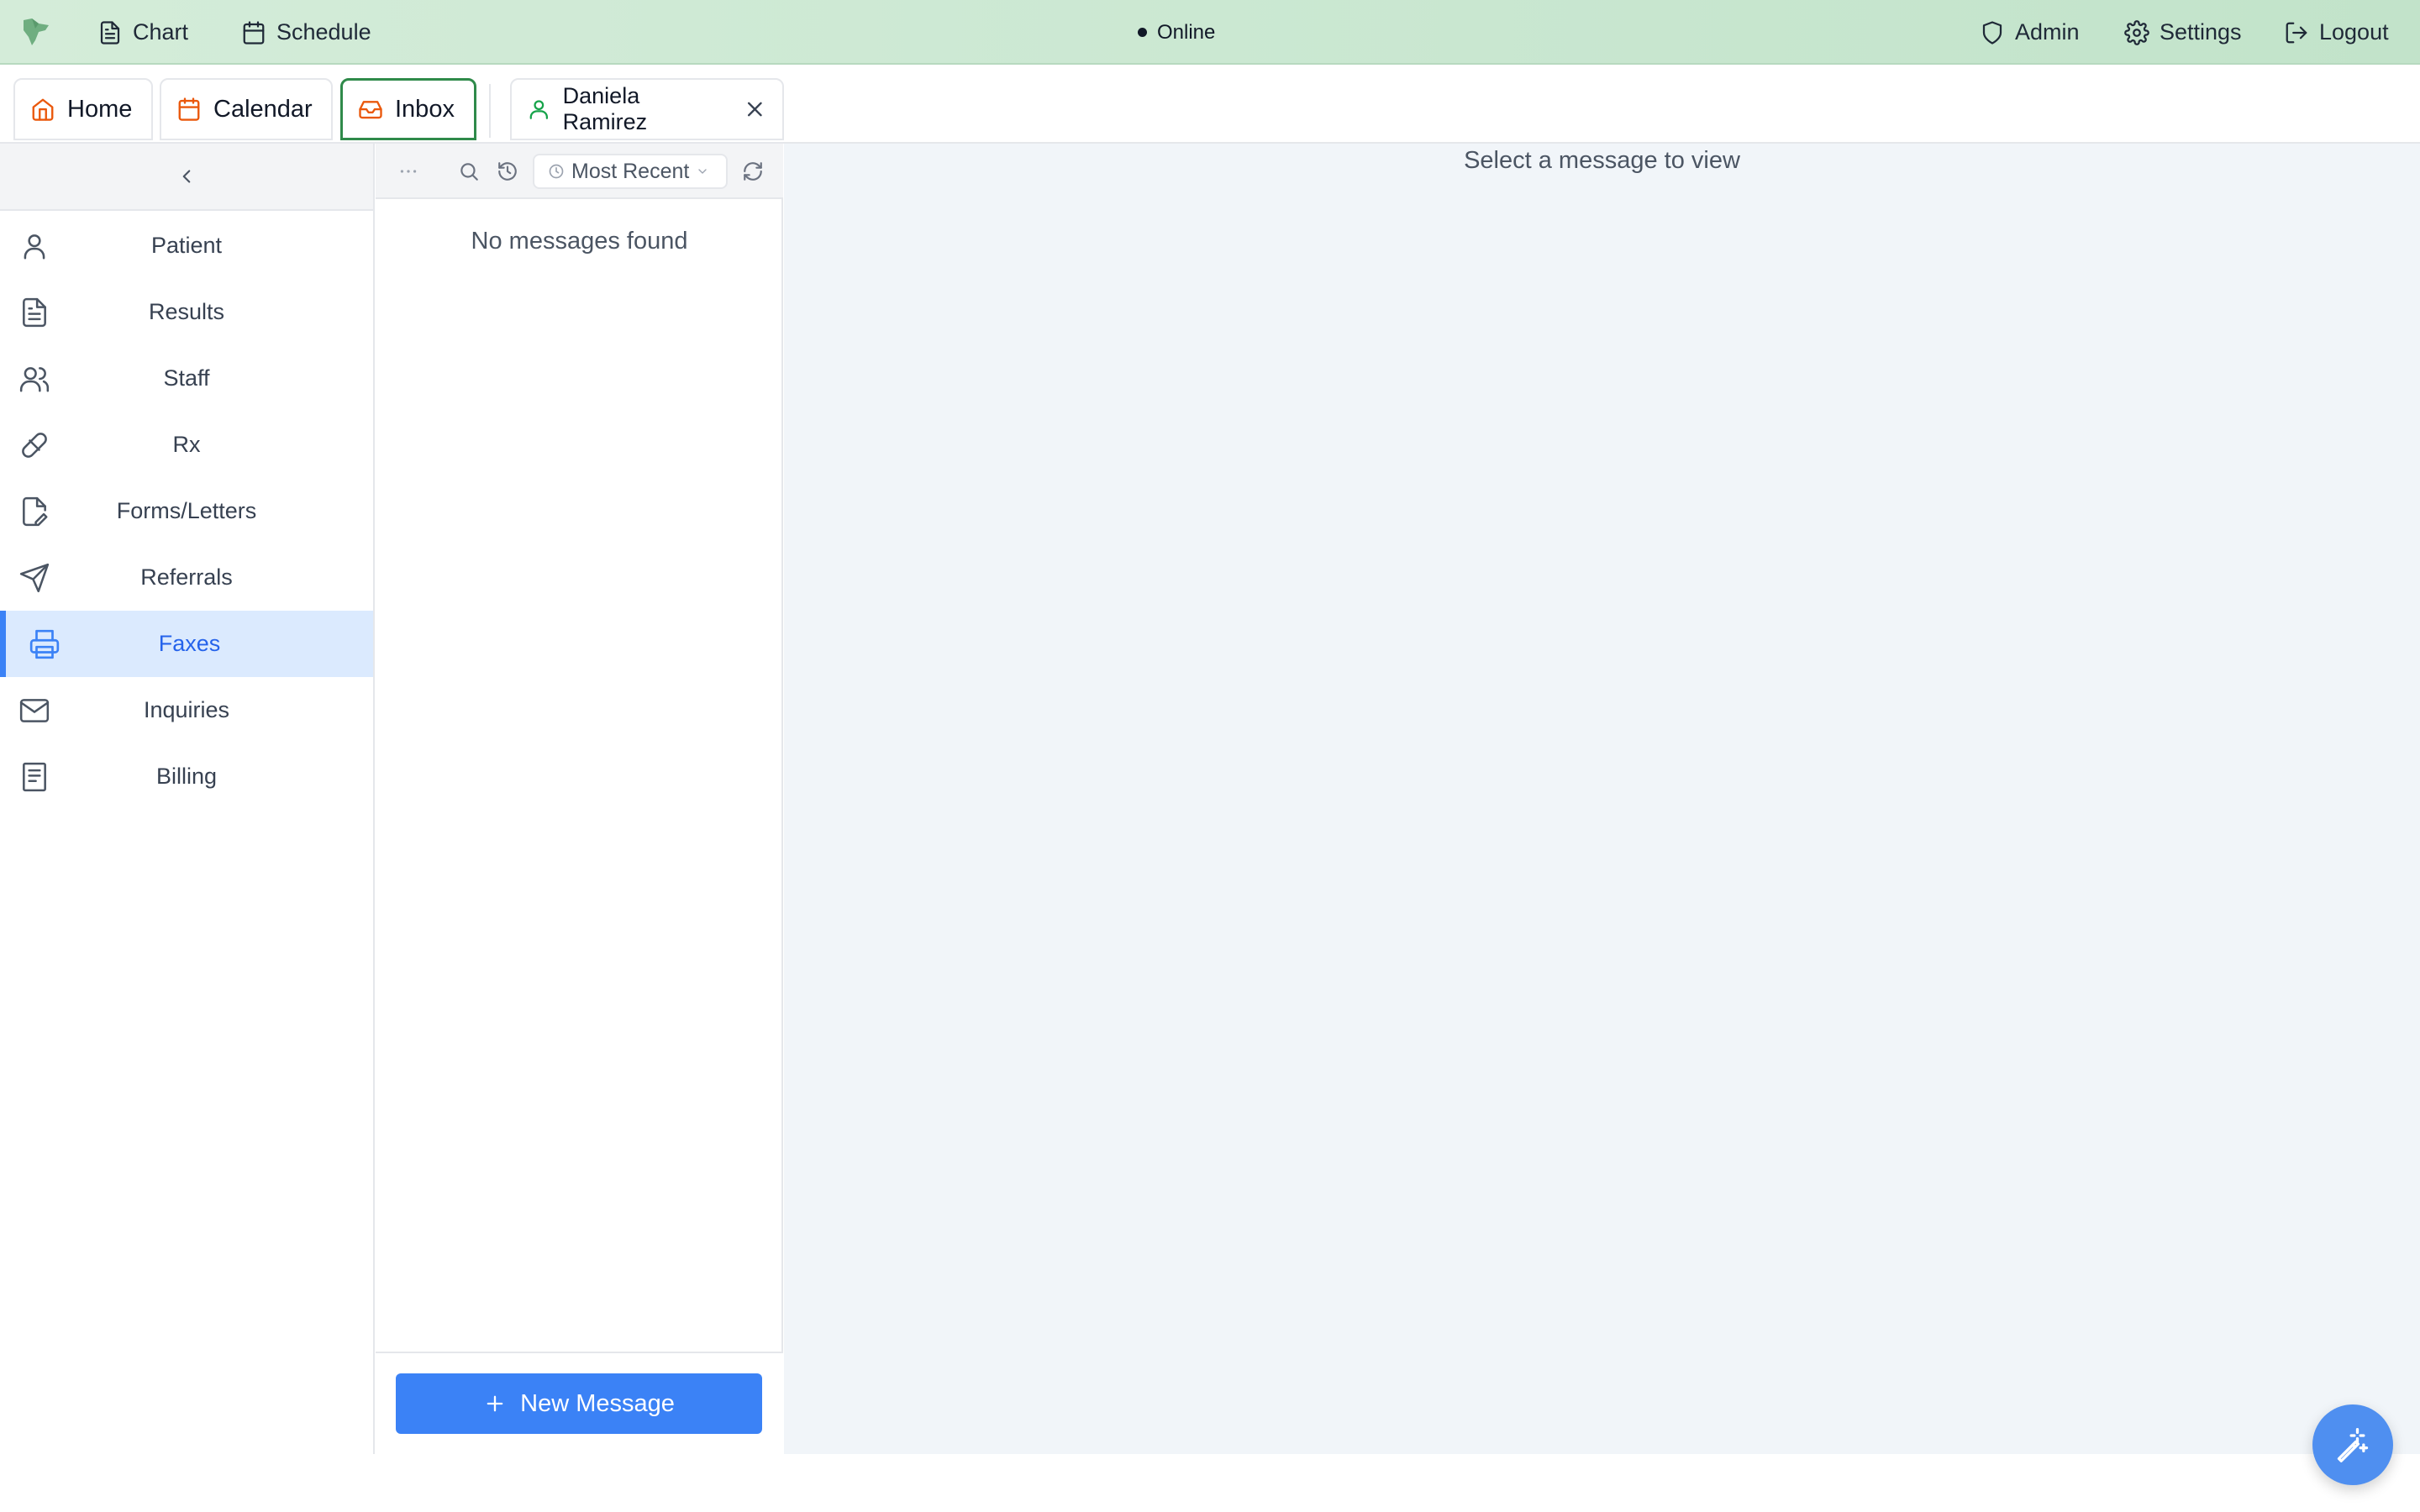 This screenshot has height=1512, width=2420. What do you see at coordinates (2296, 32) in the screenshot?
I see `logout-icon` at bounding box center [2296, 32].